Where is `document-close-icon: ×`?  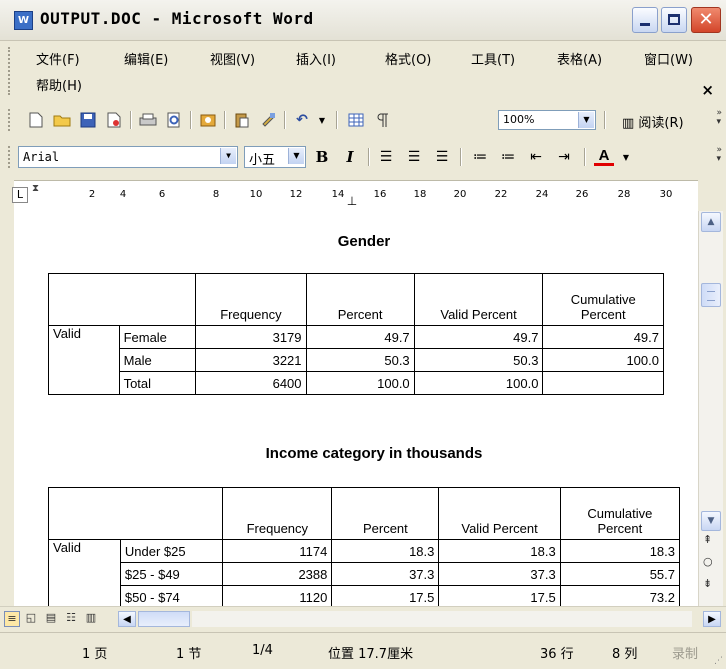
document-close-icon: × is located at coordinates (707, 90).